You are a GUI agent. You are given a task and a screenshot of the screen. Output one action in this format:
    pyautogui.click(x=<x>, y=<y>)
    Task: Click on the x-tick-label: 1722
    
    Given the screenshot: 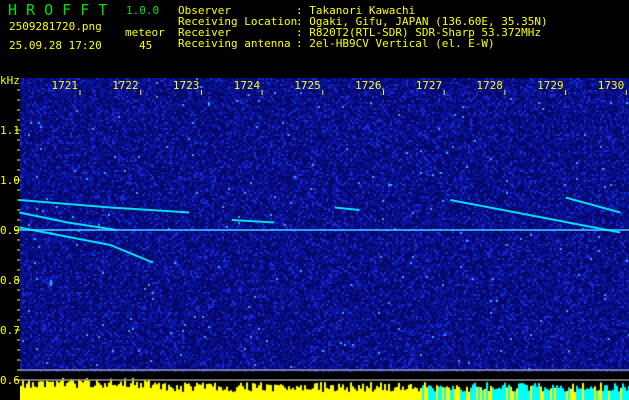 What is the action you would take?
    pyautogui.click(x=125, y=85)
    